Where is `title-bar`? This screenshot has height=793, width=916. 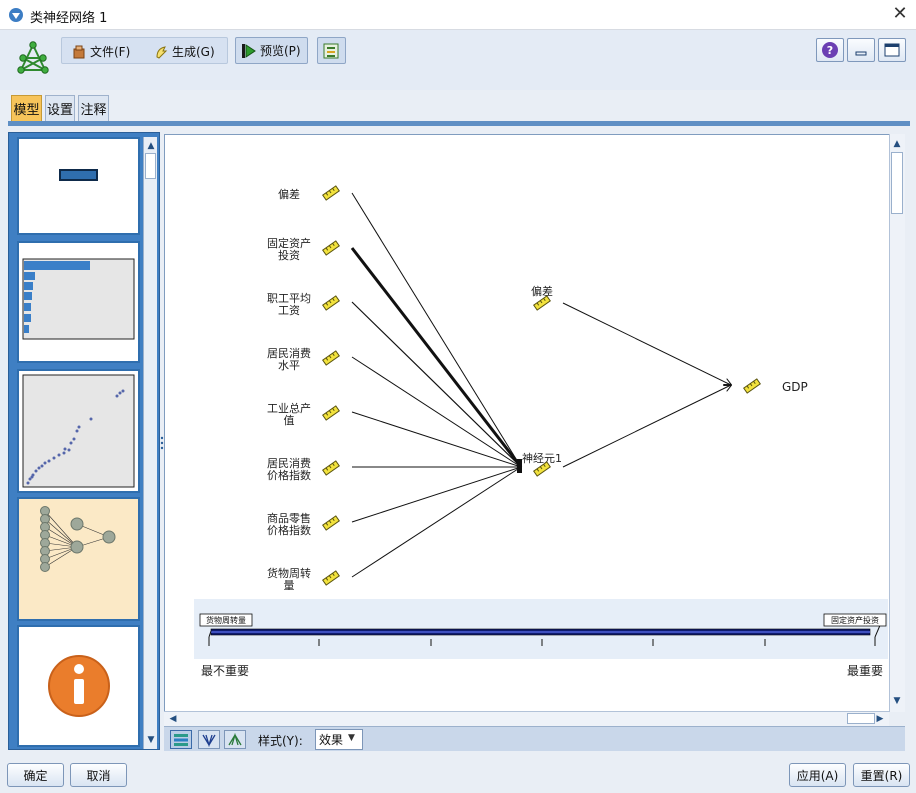
title-bar is located at coordinates (458, 15).